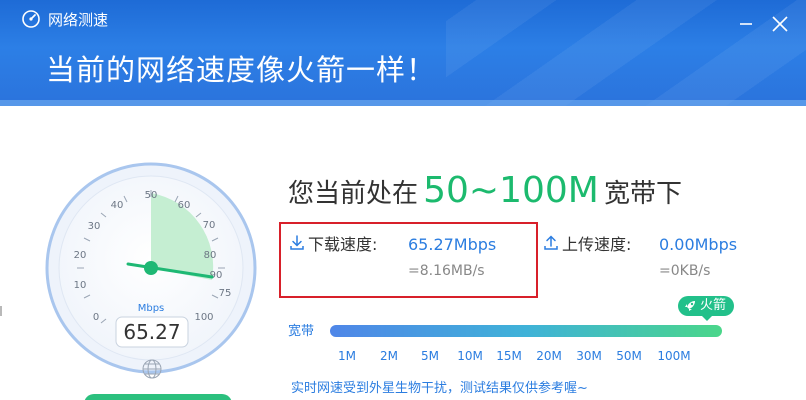 This screenshot has height=400, width=806. I want to click on minimize-icon, so click(746, 24).